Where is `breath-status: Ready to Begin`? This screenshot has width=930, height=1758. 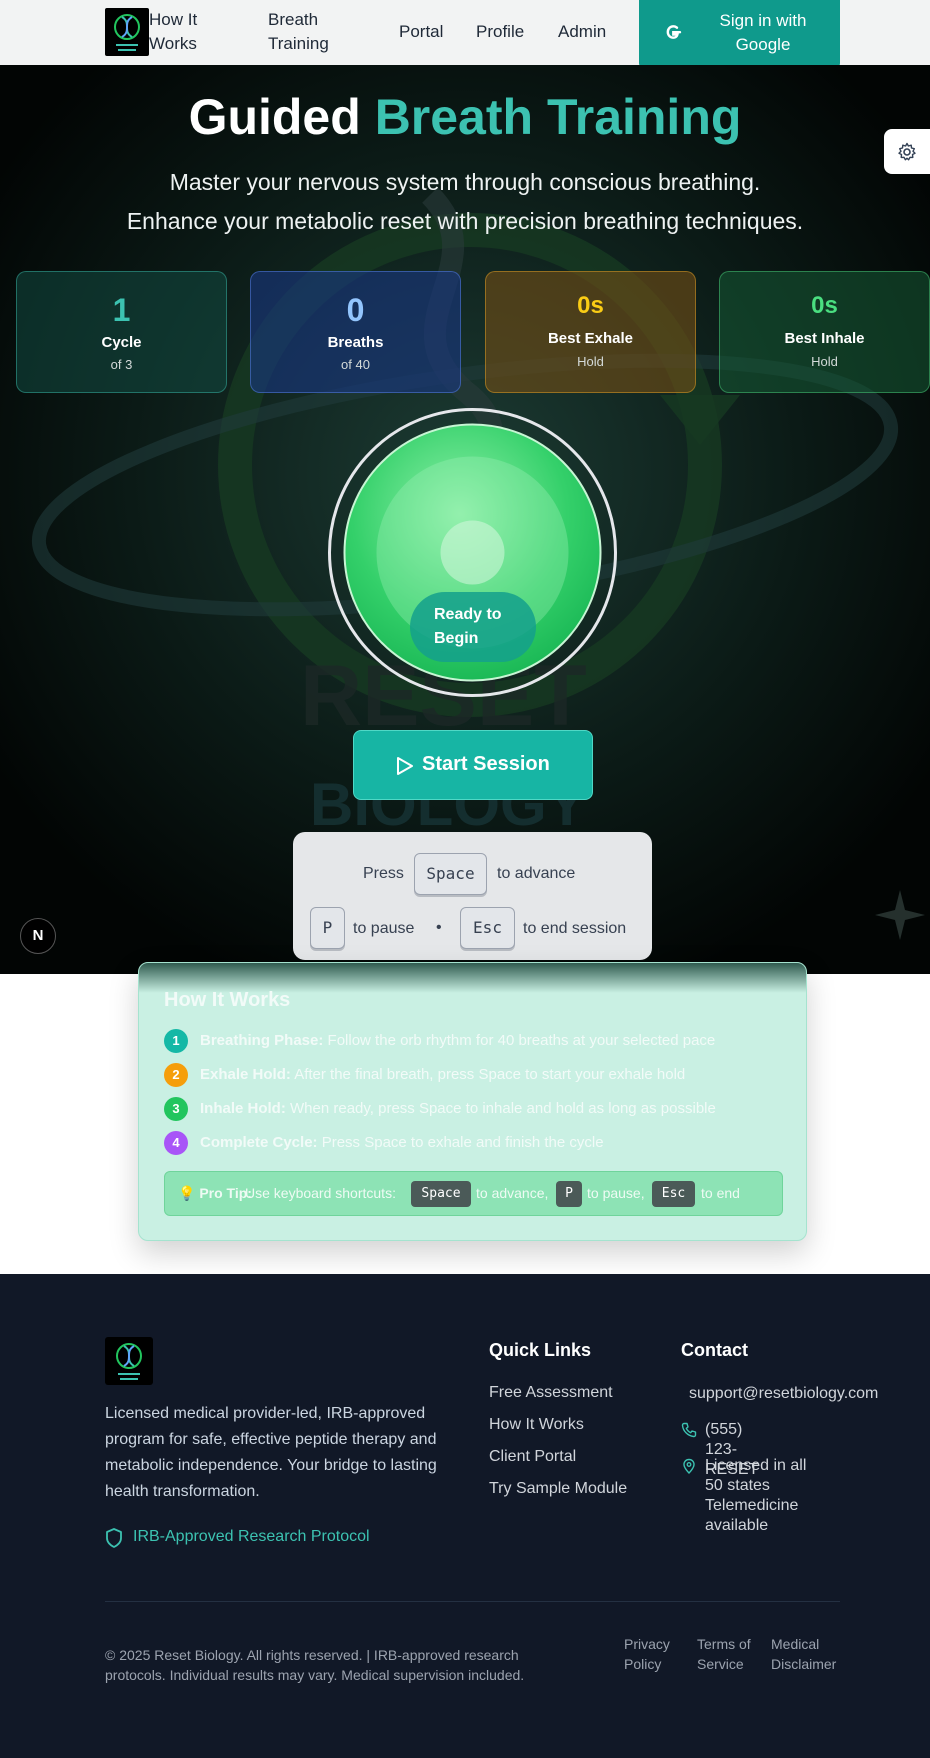 breath-status: Ready to Begin is located at coordinates (473, 627).